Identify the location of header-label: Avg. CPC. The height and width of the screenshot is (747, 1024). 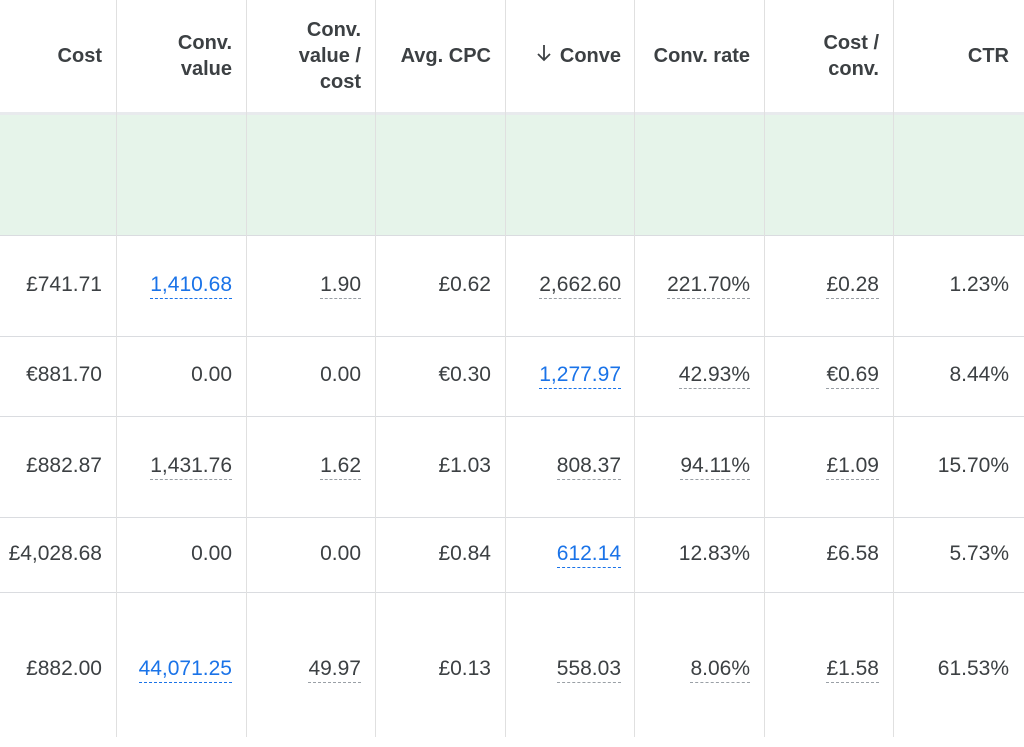
(445, 56).